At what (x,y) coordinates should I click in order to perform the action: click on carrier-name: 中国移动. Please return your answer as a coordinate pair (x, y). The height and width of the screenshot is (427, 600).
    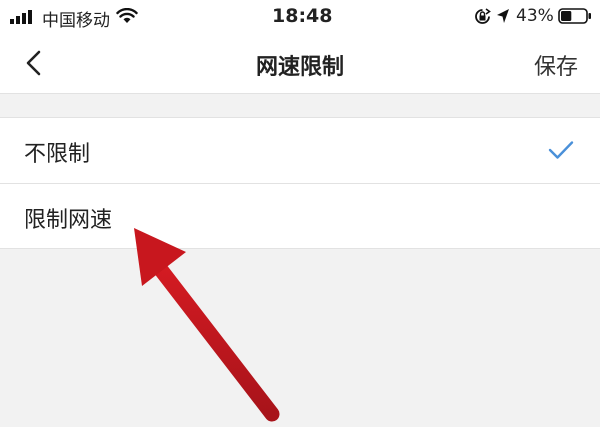
    Looking at the image, I should click on (76, 21).